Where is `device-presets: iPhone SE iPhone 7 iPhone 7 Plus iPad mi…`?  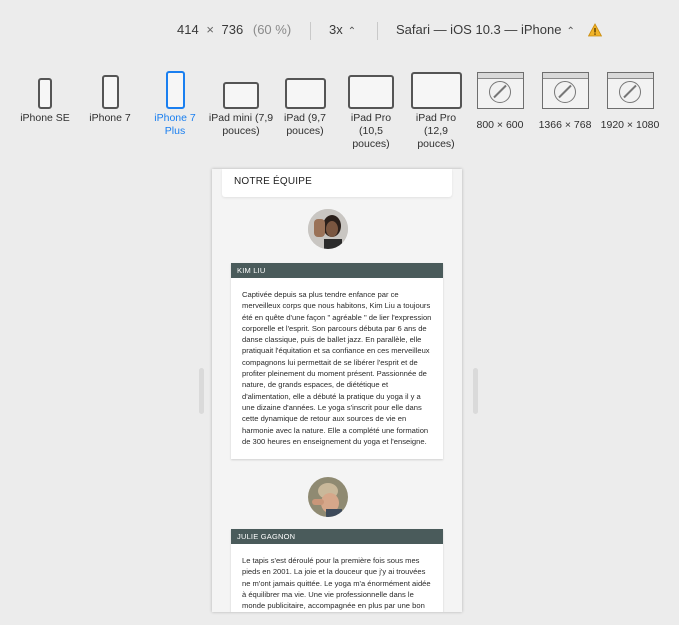 device-presets: iPhone SE iPhone 7 iPhone 7 Plus iPad mi… is located at coordinates (339, 111).